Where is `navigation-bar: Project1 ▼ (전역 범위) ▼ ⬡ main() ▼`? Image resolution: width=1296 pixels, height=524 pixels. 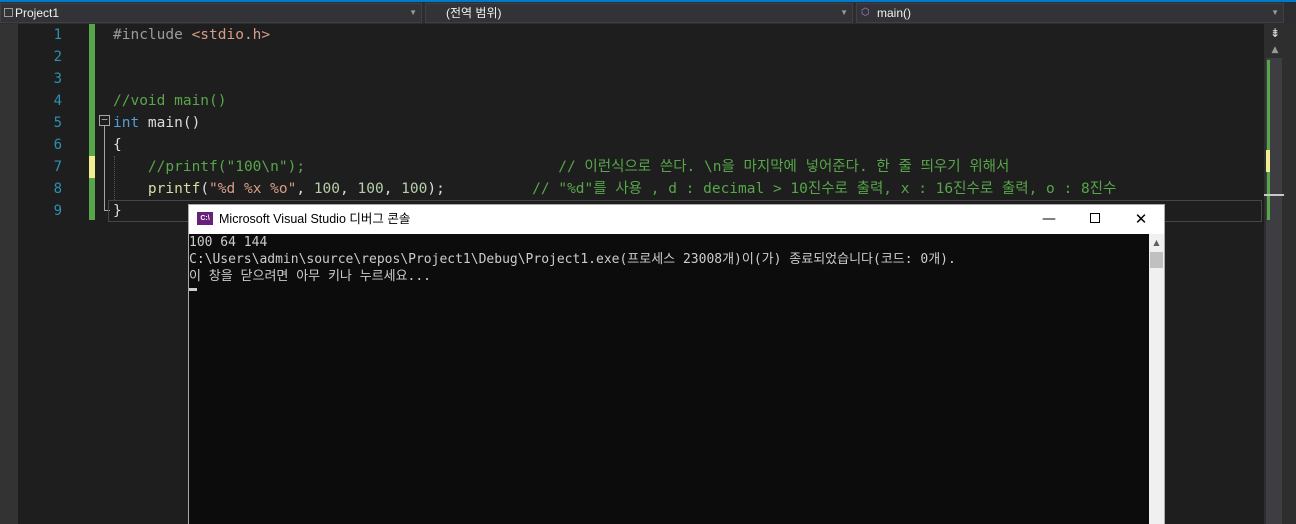
navigation-bar: Project1 ▼ (전역 범위) ▼ ⬡ main() ▼ is located at coordinates (648, 12).